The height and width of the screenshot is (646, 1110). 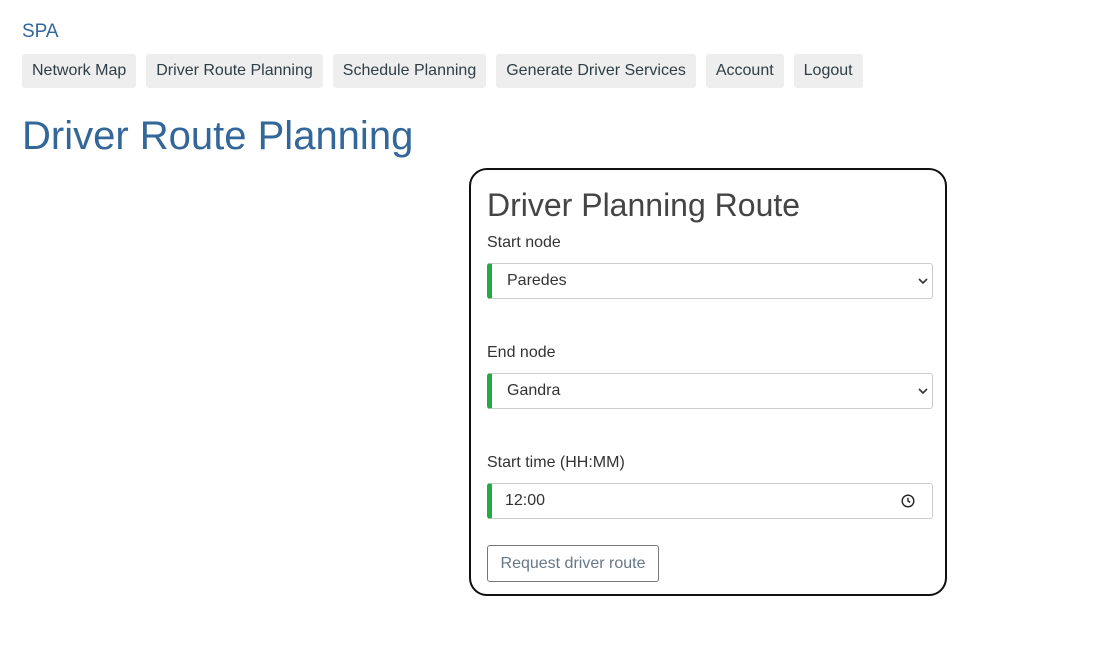 What do you see at coordinates (218, 136) in the screenshot?
I see `page-title: Driver Route Planning` at bounding box center [218, 136].